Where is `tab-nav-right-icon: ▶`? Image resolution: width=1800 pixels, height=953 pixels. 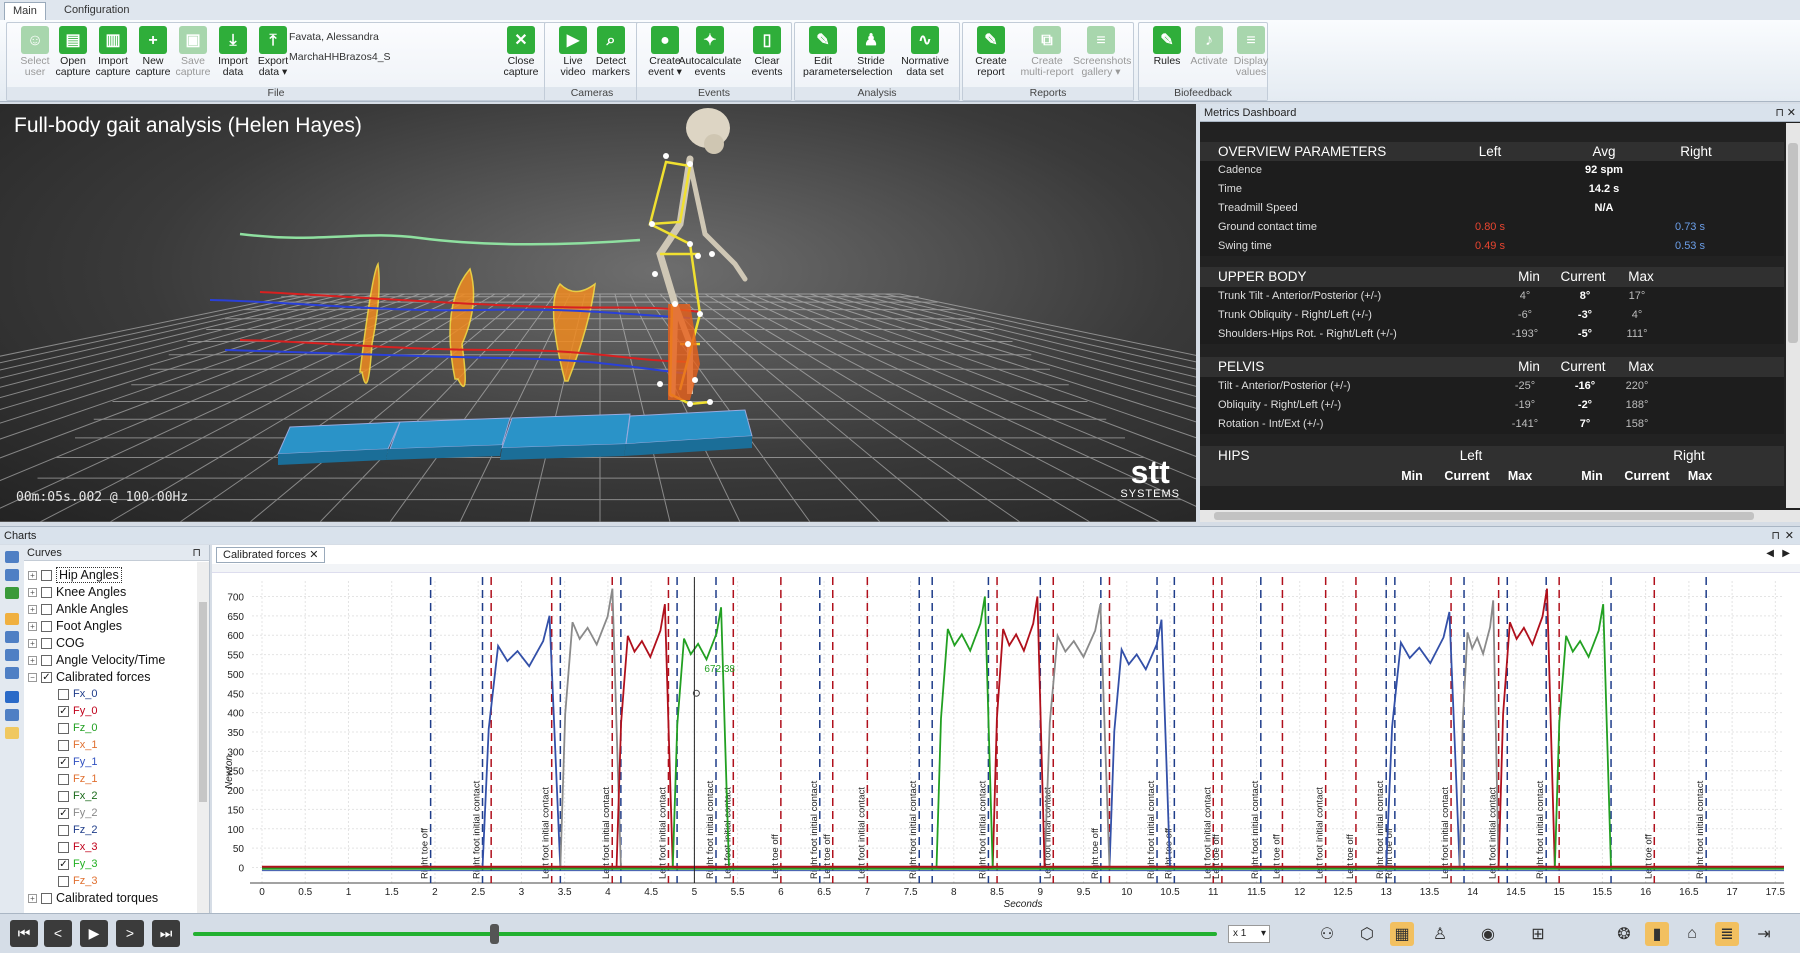
tab-nav-right-icon: ▶ is located at coordinates (1786, 553).